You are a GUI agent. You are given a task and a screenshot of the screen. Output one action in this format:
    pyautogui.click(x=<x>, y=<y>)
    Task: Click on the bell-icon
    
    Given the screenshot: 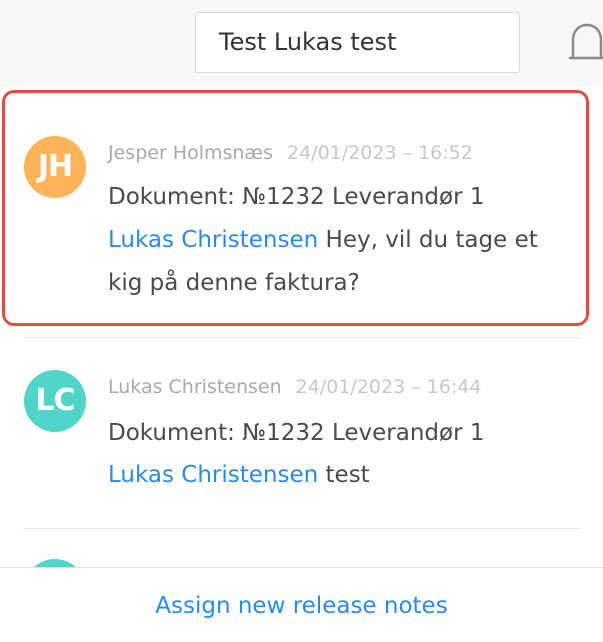 What is the action you would take?
    pyautogui.click(x=585, y=44)
    